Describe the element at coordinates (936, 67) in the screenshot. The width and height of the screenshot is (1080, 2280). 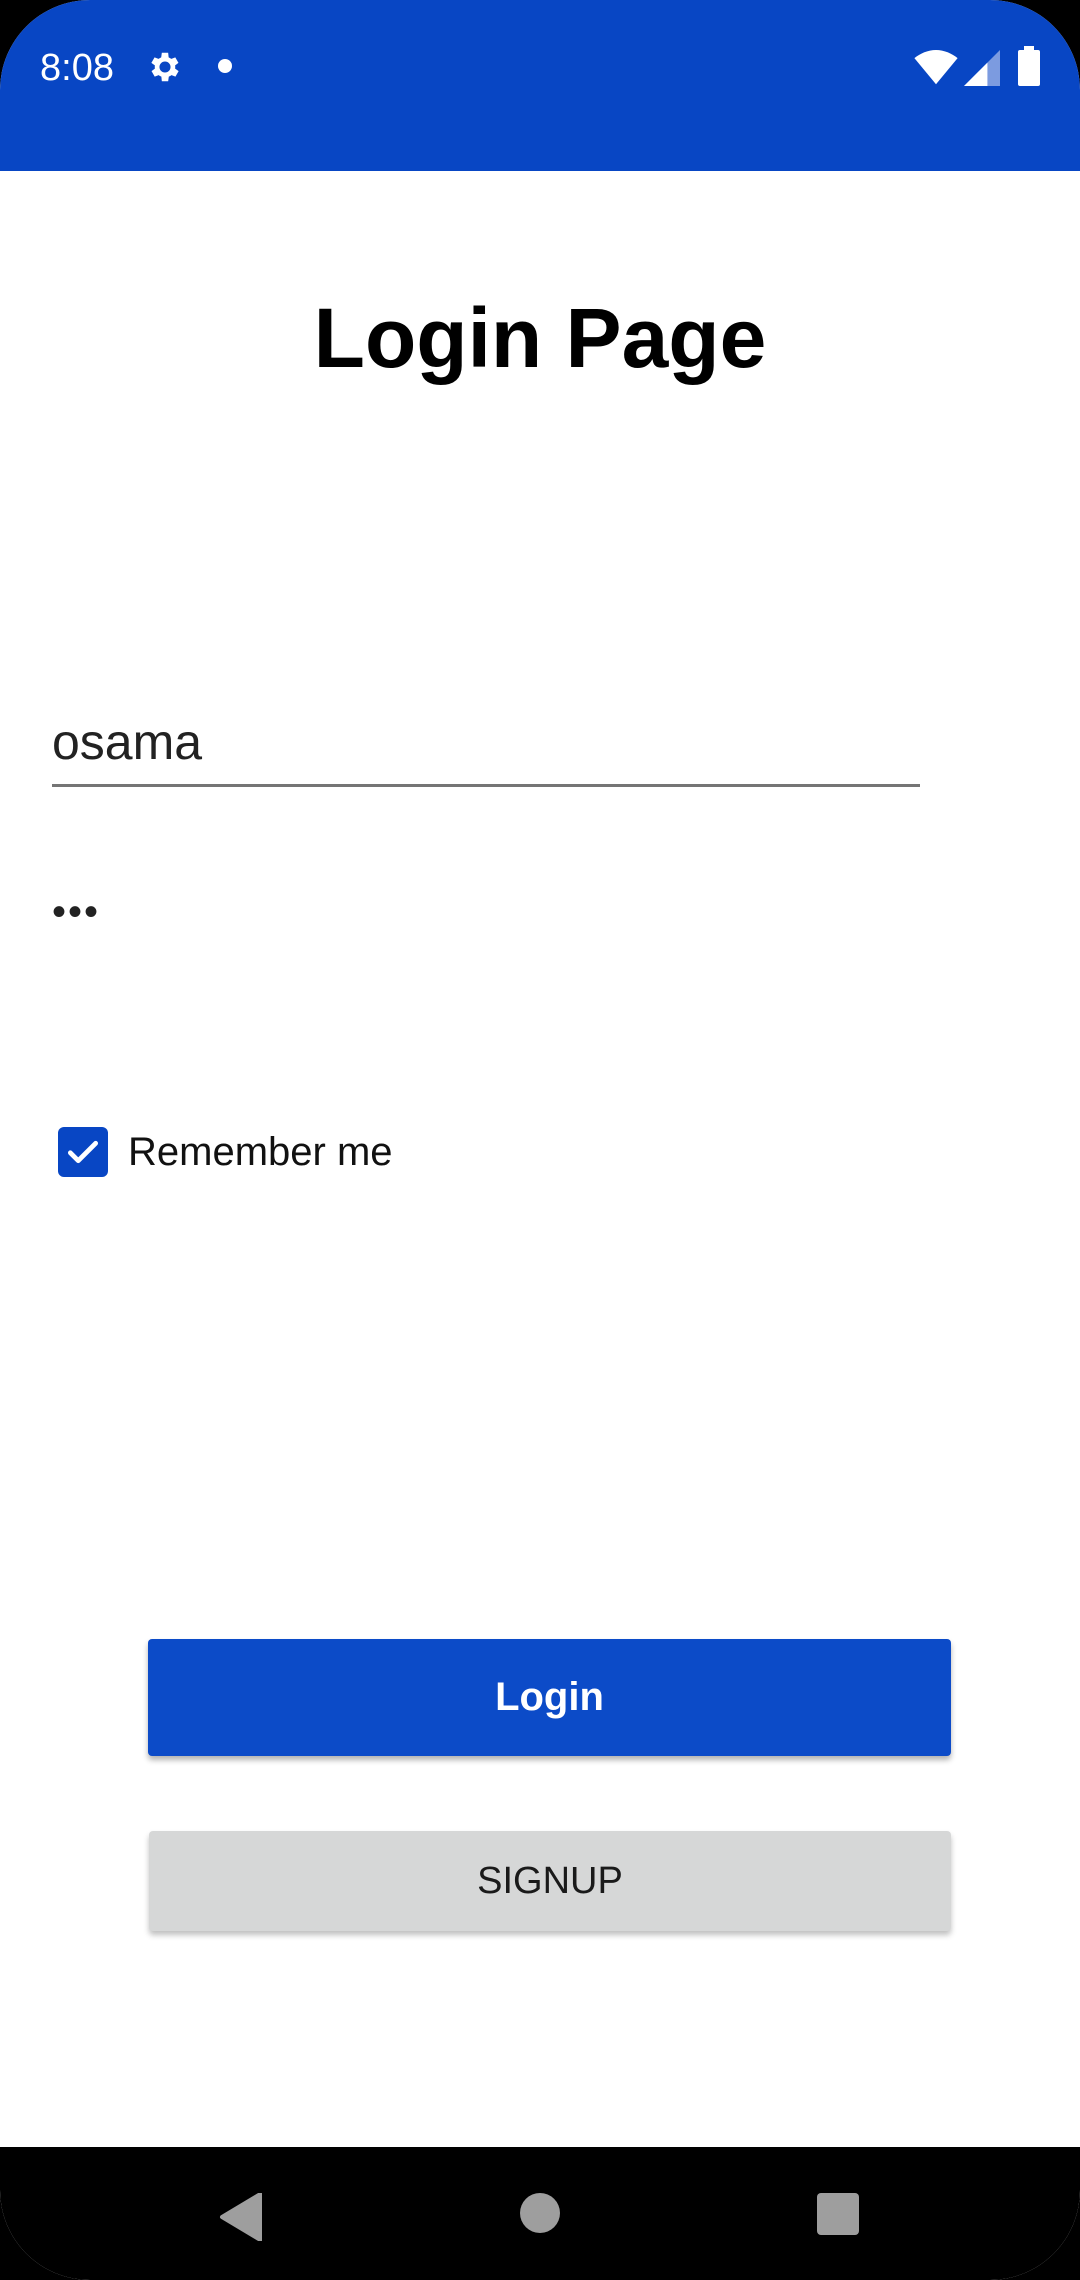
I see `wifi-icon` at that location.